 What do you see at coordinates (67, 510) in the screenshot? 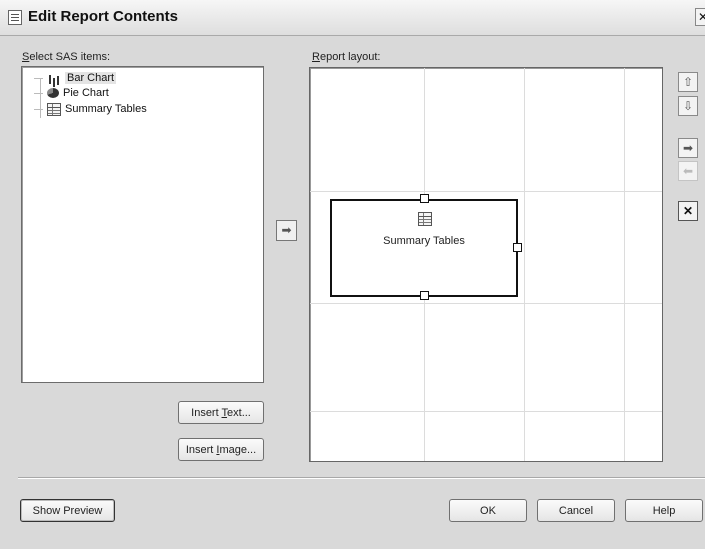
I see `show-preview-button: Show Preview` at bounding box center [67, 510].